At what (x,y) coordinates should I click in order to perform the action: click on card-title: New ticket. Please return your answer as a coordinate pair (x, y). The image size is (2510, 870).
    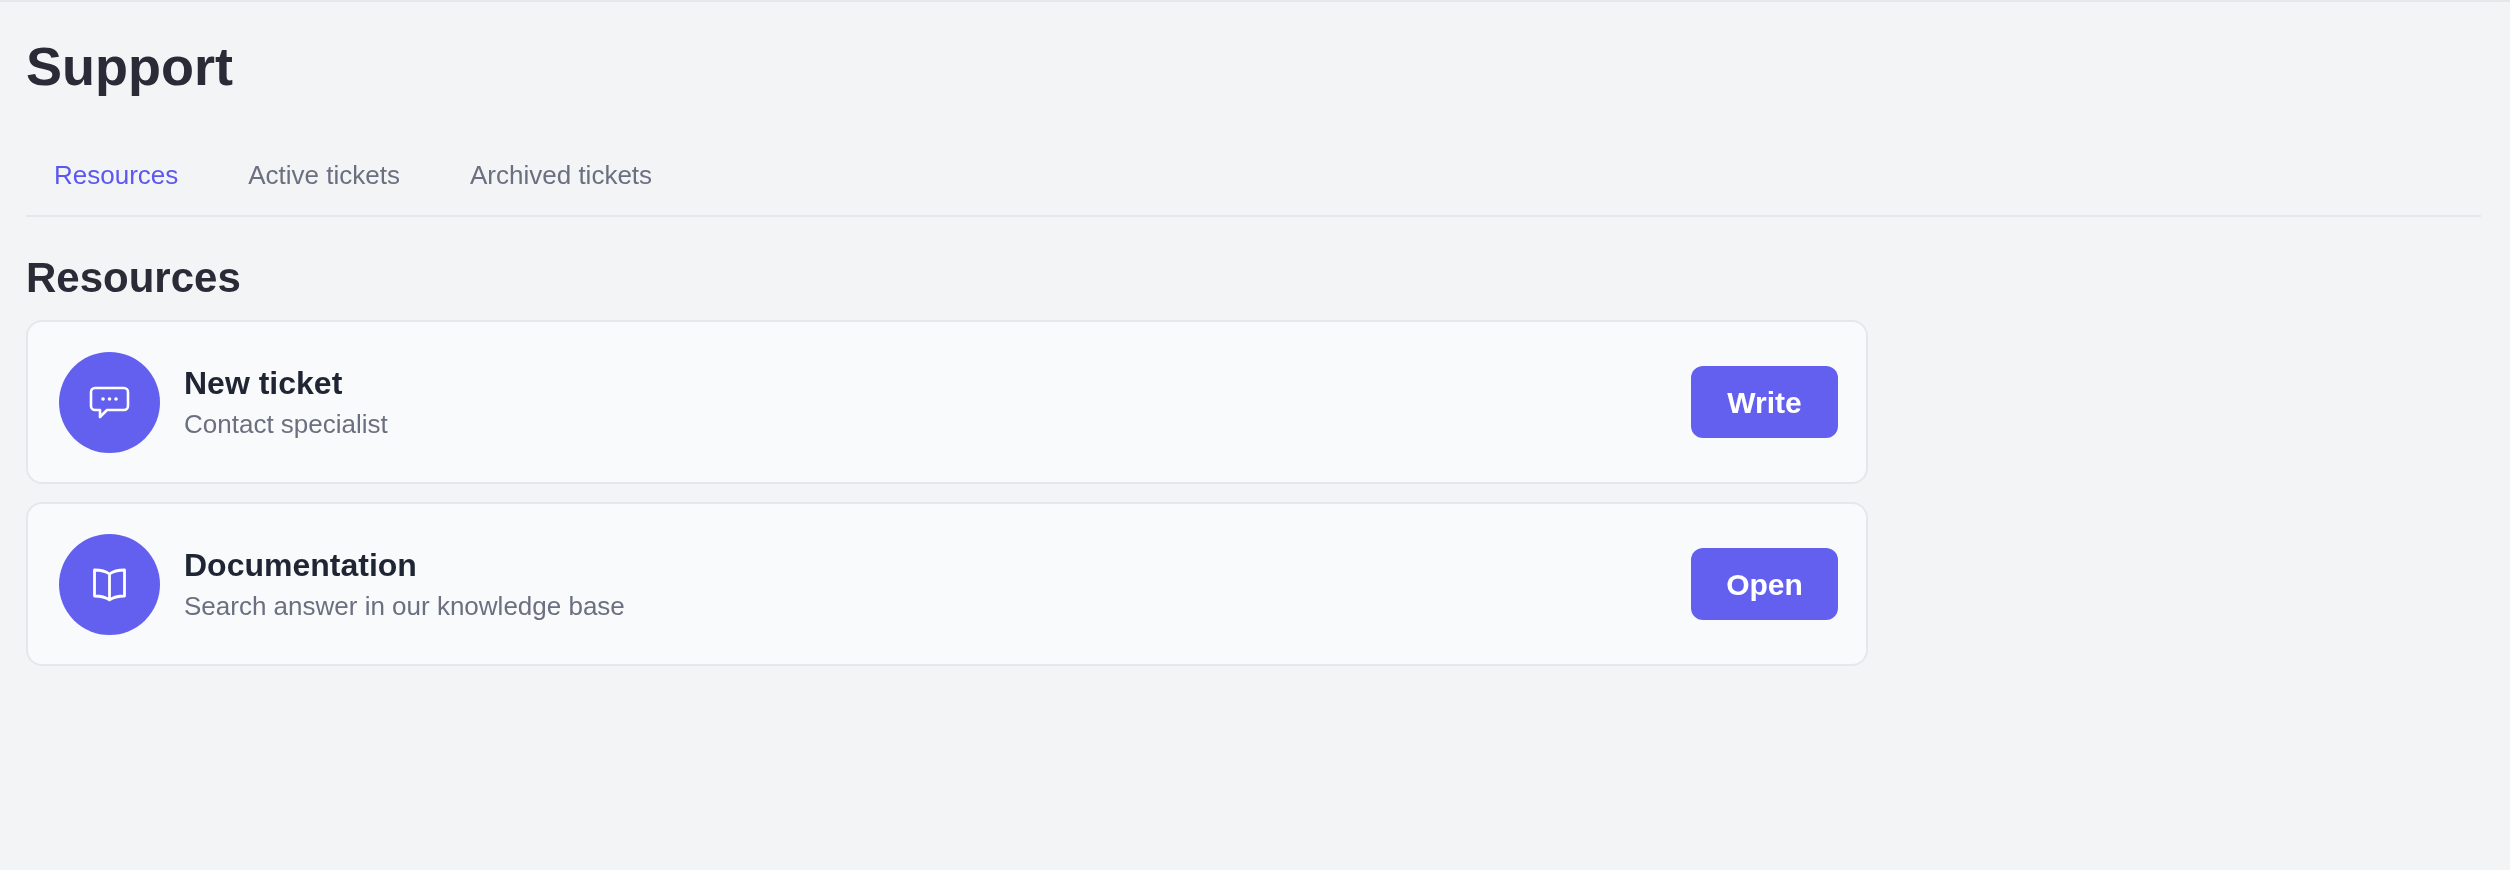
    Looking at the image, I should click on (263, 383).